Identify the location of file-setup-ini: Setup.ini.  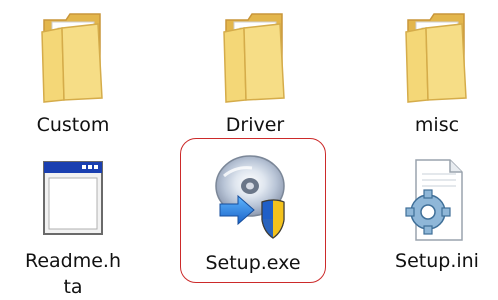
(435, 225).